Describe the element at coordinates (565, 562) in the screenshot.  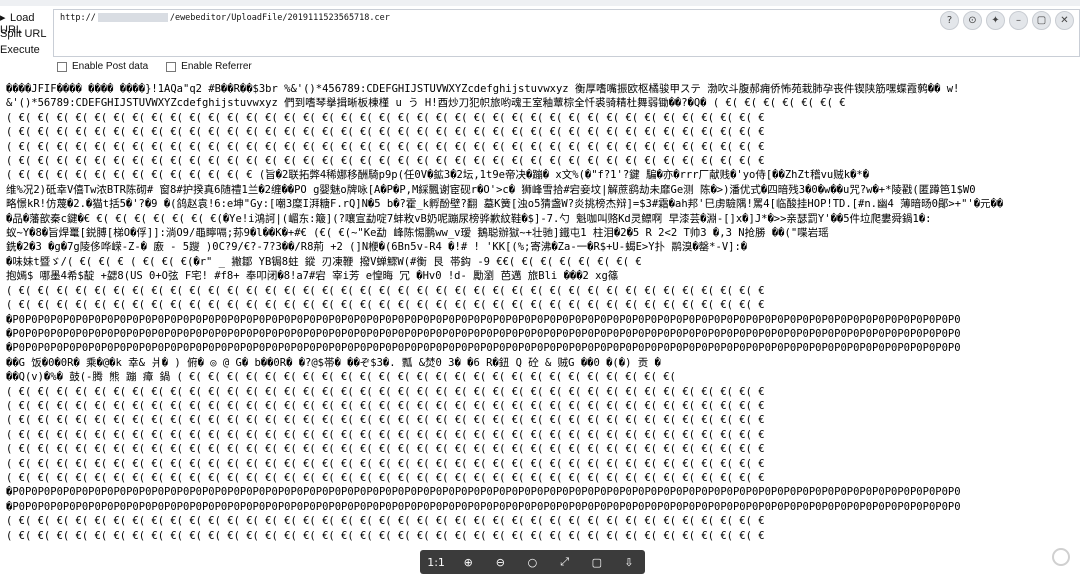
I see `fullscreen-icon: ⤢` at that location.